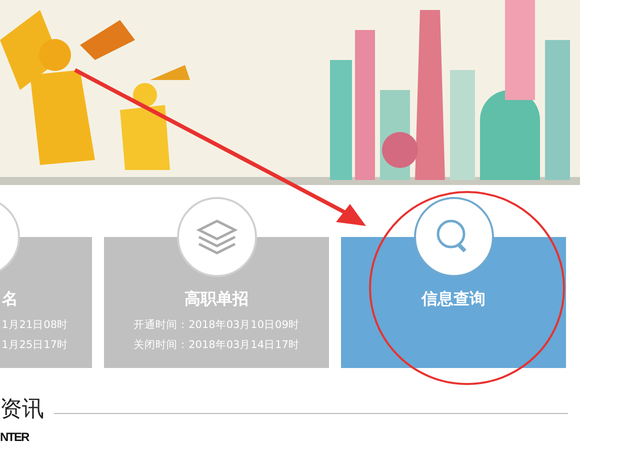 The width and height of the screenshot is (635, 459). What do you see at coordinates (453, 282) in the screenshot?
I see `menu-card: 信息查询` at bounding box center [453, 282].